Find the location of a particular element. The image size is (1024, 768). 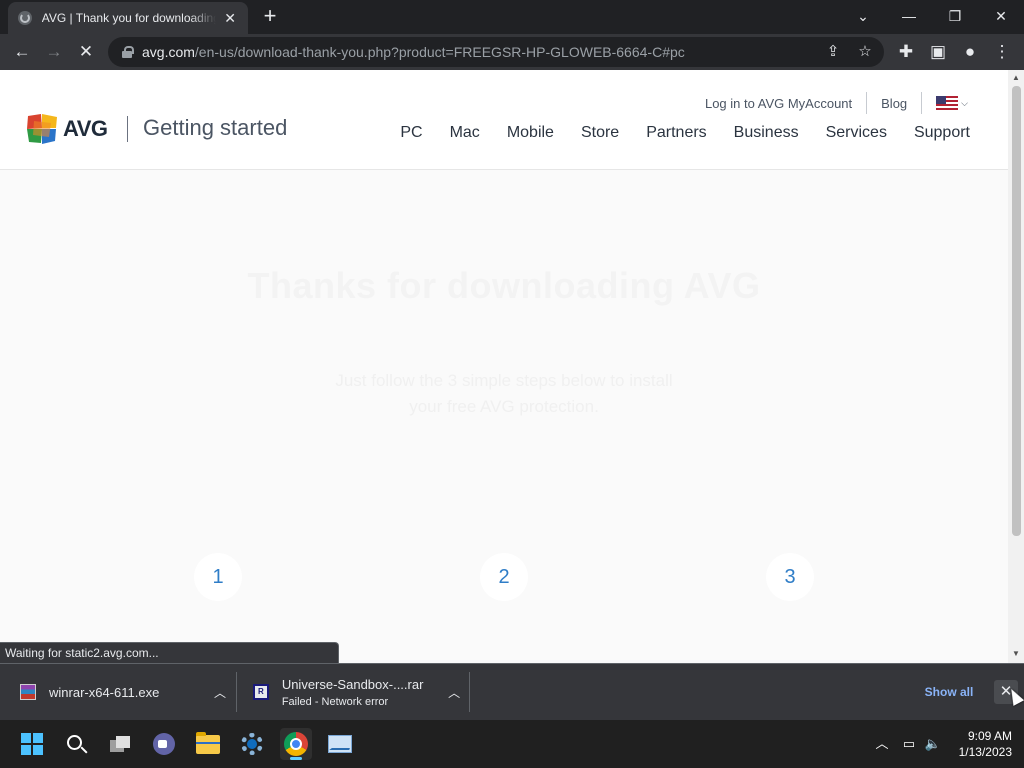

task-view-icon is located at coordinates (120, 744).